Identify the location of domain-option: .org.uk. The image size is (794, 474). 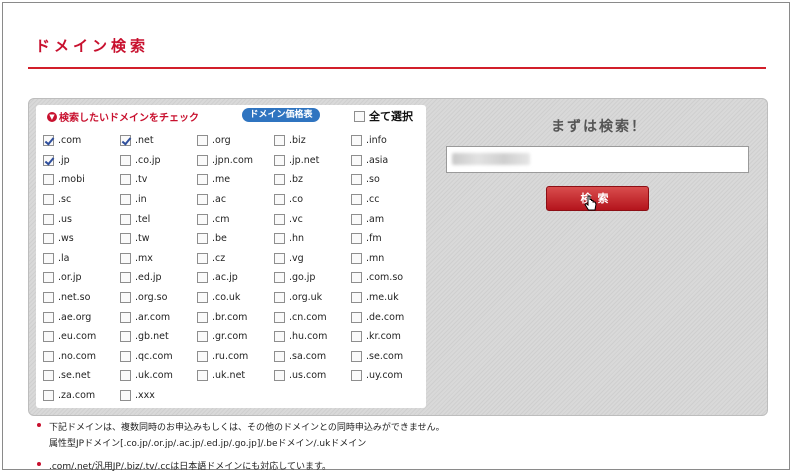
(312, 298).